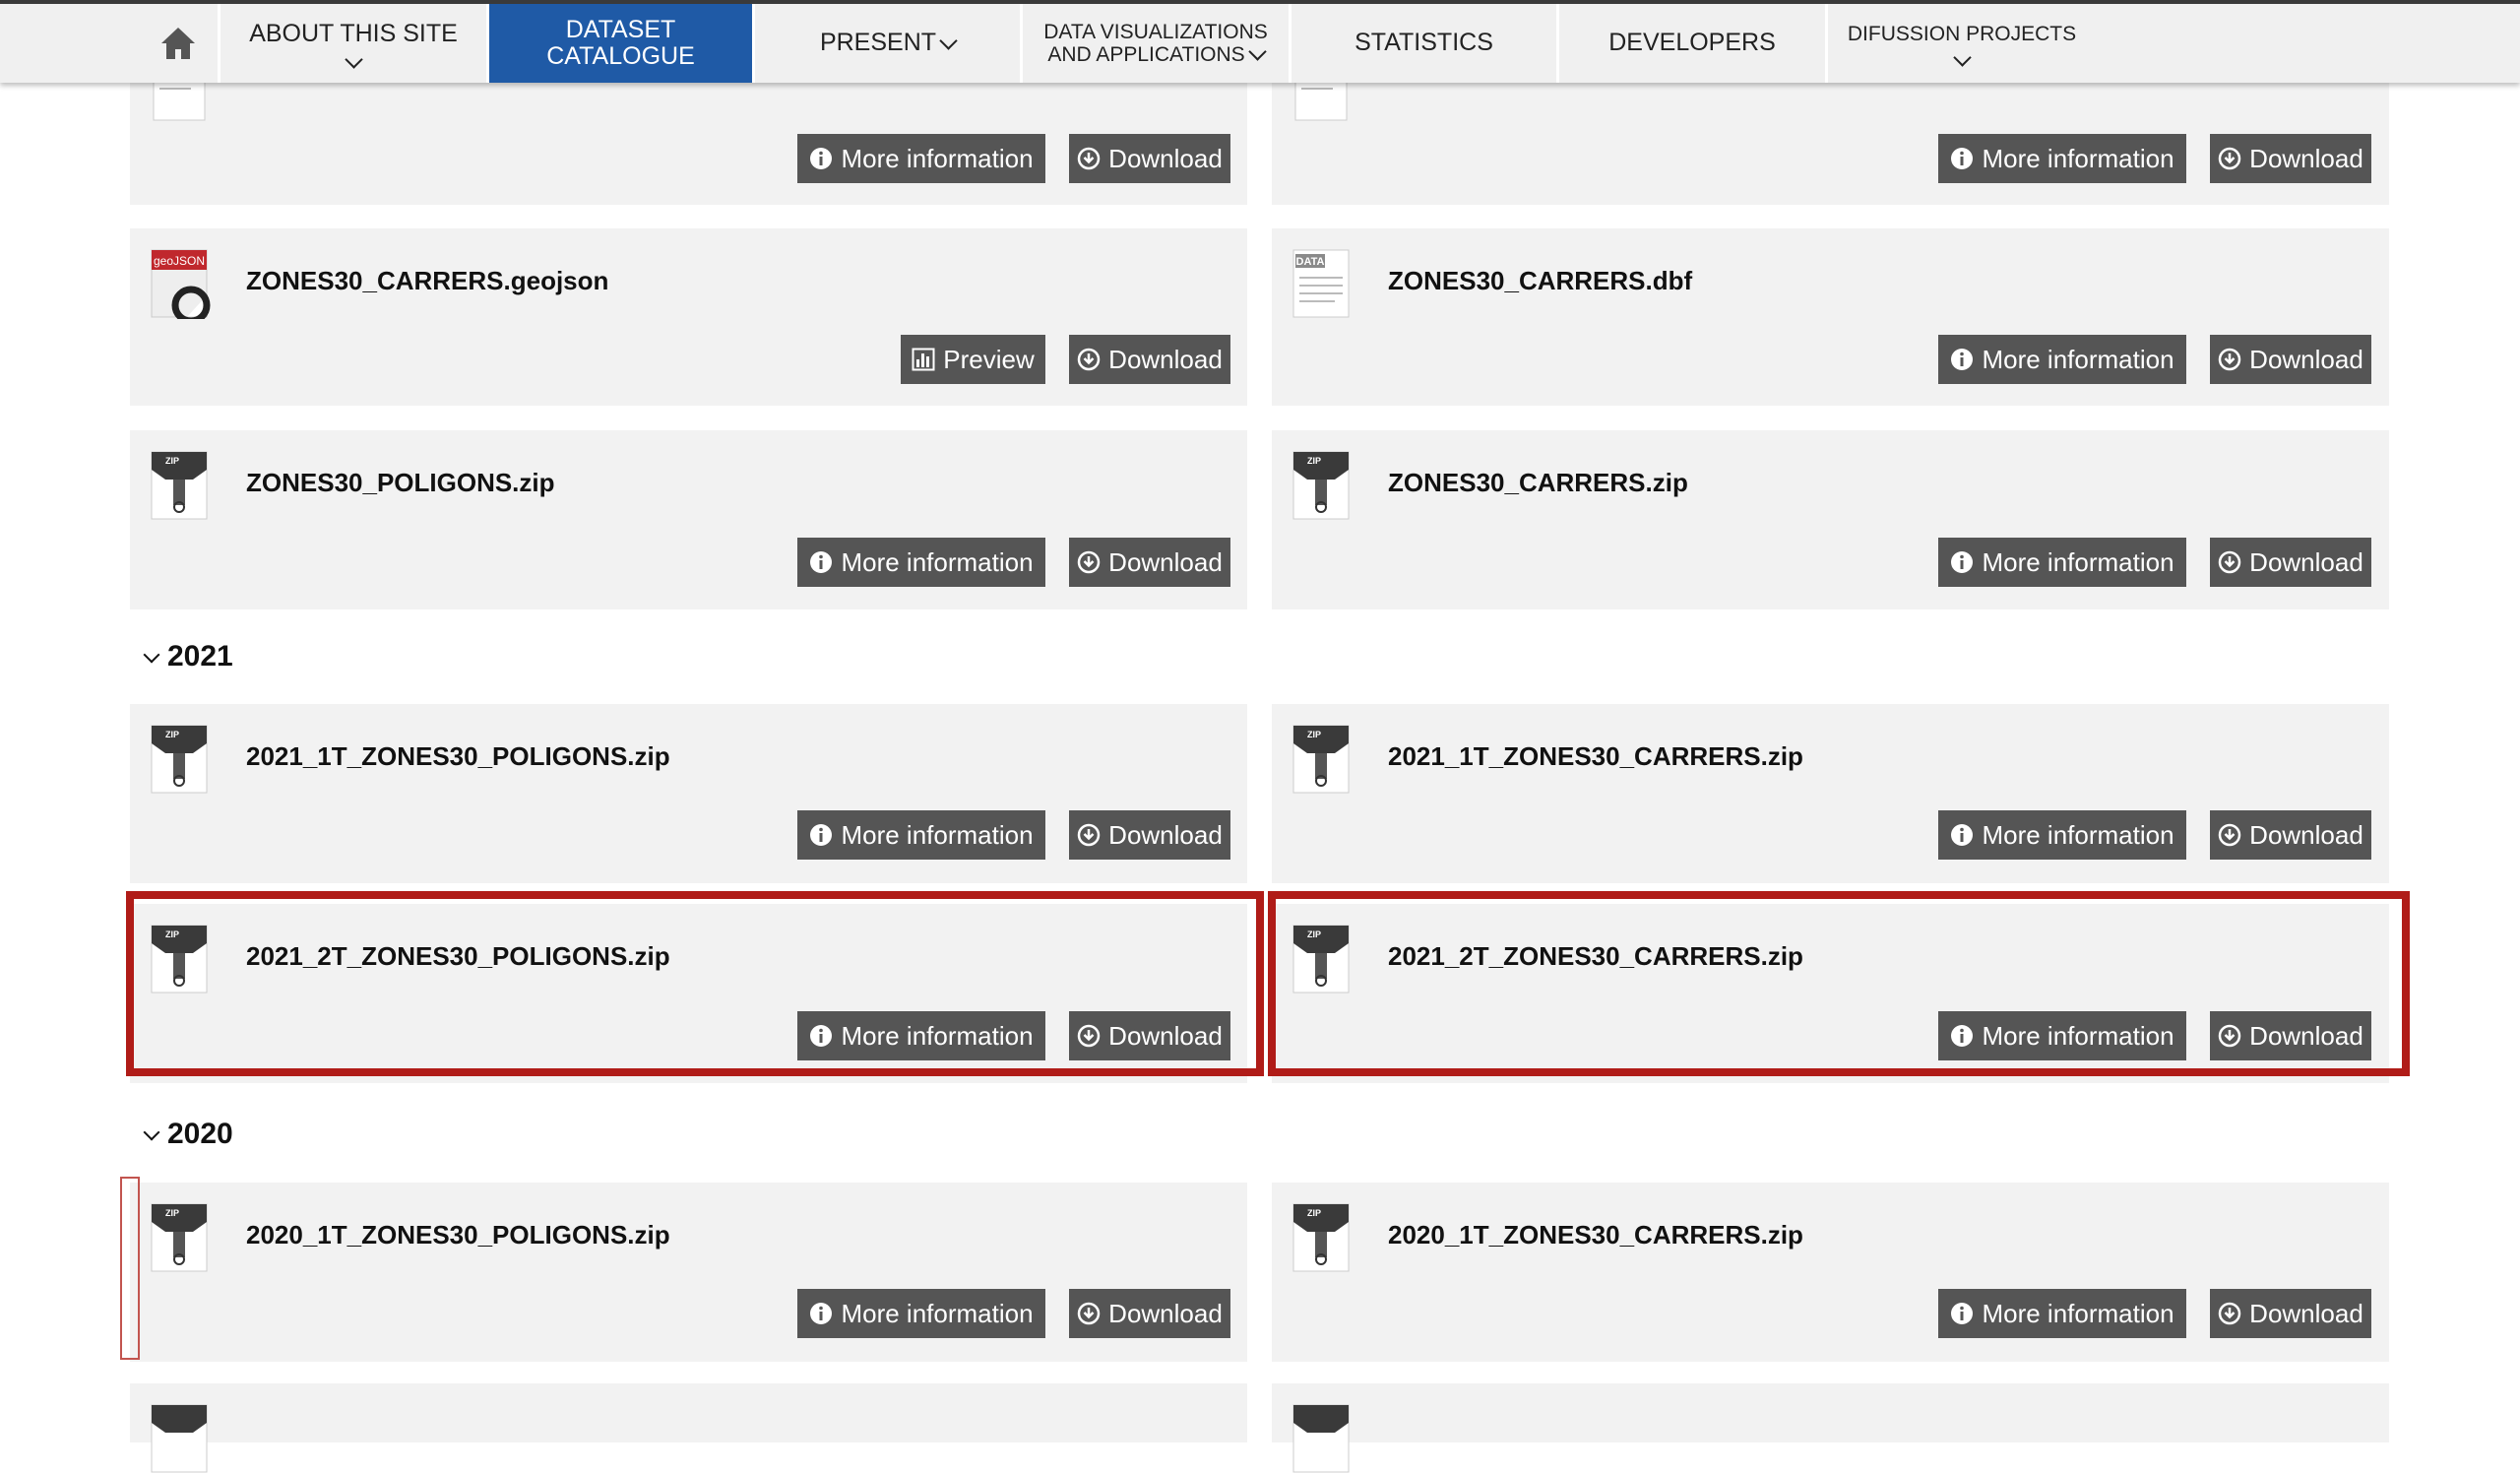  Describe the element at coordinates (400, 483) in the screenshot. I see `file-title: ZONES30_POLIGONS.zip` at that location.